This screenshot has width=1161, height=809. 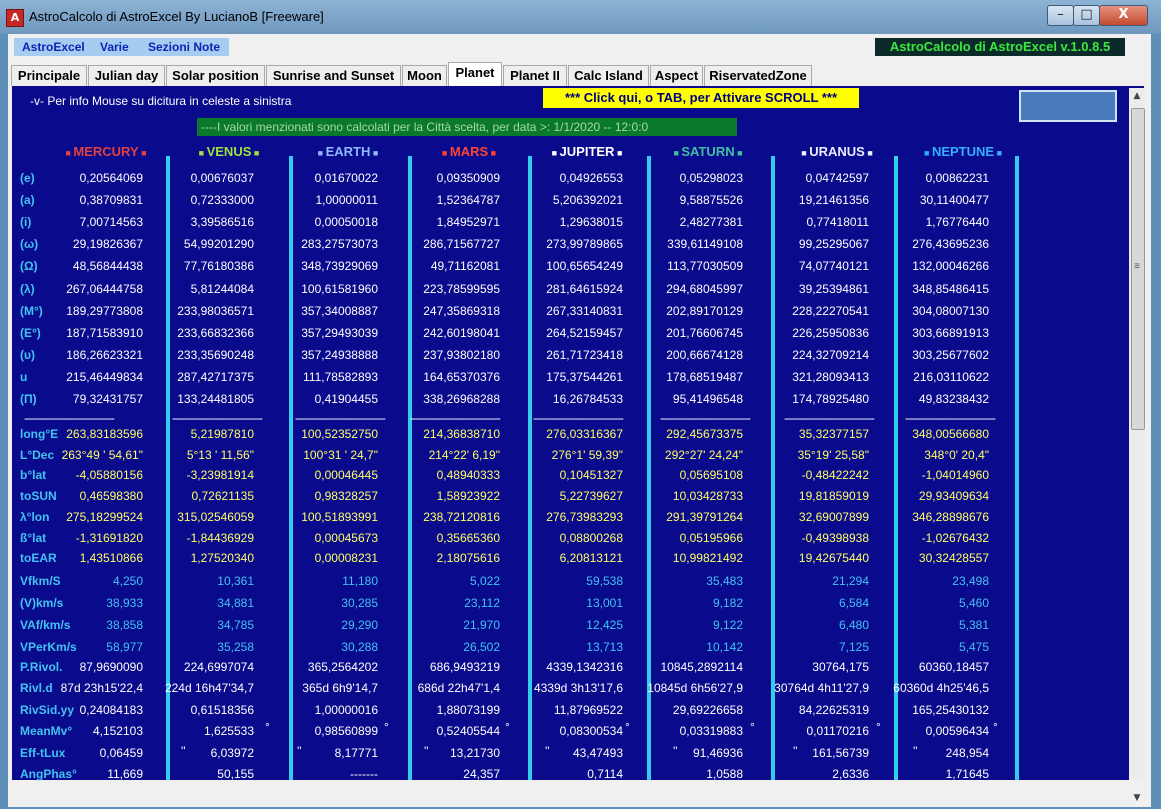 What do you see at coordinates (957, 222) in the screenshot?
I see `value-cell: 1,76776440` at bounding box center [957, 222].